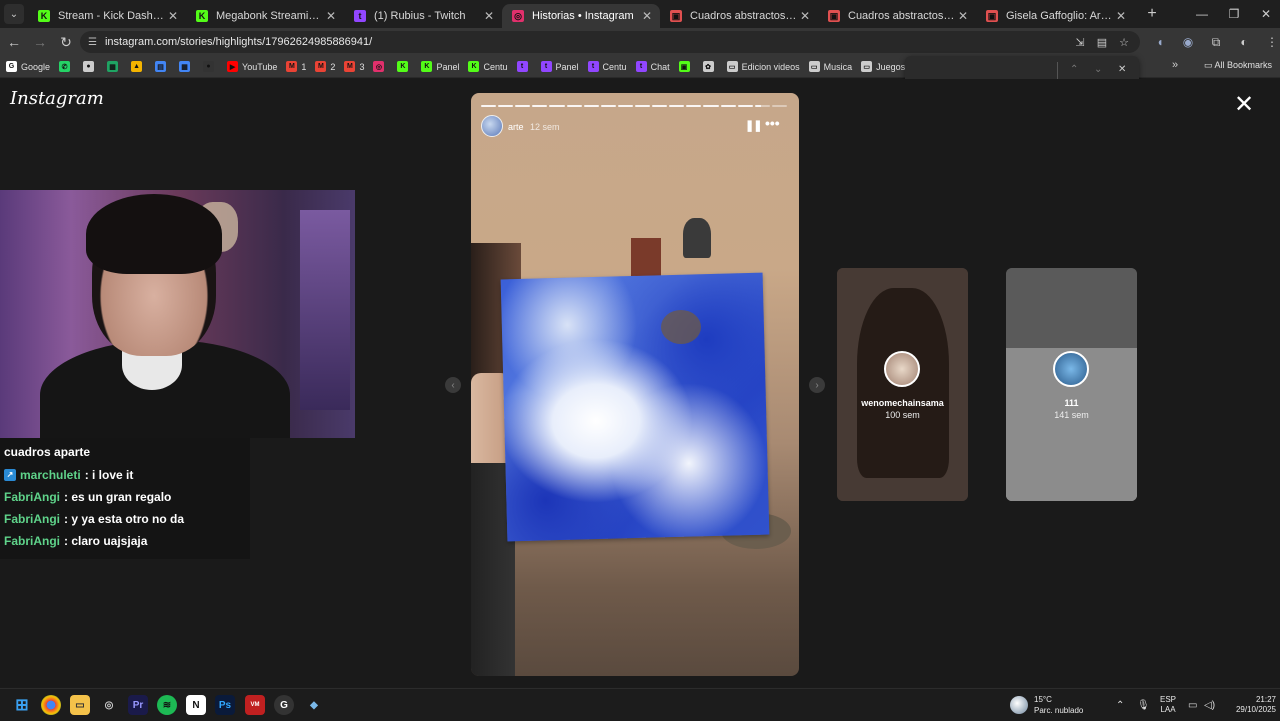 The height and width of the screenshot is (721, 1280). What do you see at coordinates (22, 705) in the screenshot?
I see `windows-start-icon: ⊞` at bounding box center [22, 705].